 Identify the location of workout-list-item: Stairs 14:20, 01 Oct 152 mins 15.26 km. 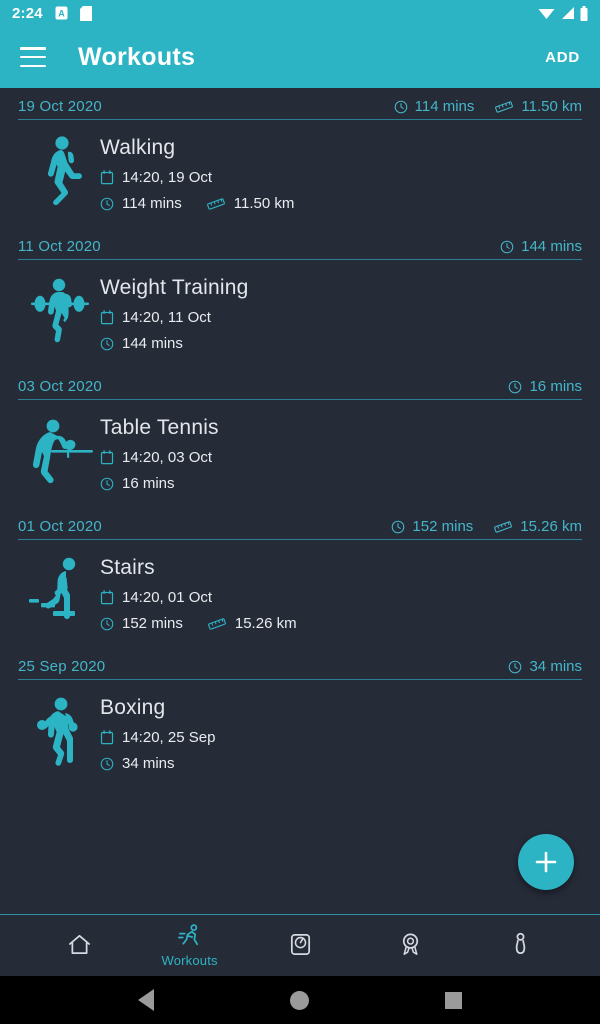
(300, 594).